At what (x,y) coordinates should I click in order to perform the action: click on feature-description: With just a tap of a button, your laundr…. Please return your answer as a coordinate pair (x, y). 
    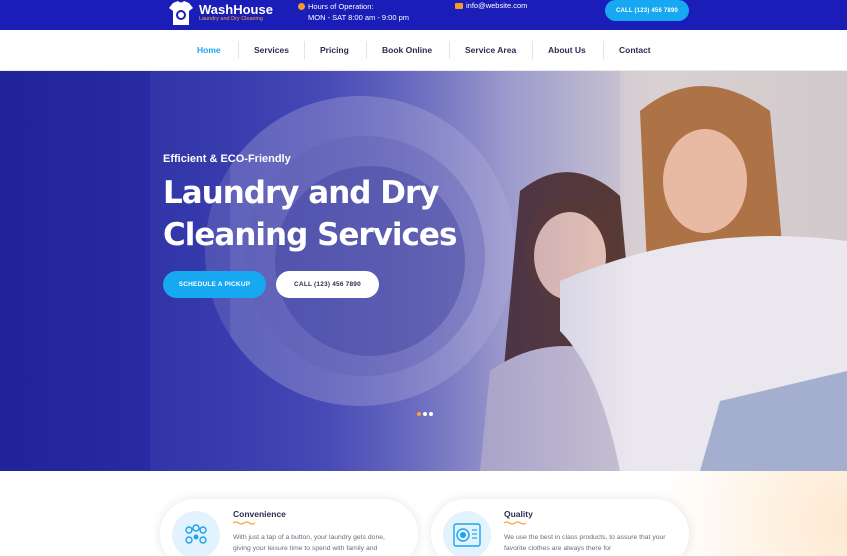
    Looking at the image, I should click on (309, 543).